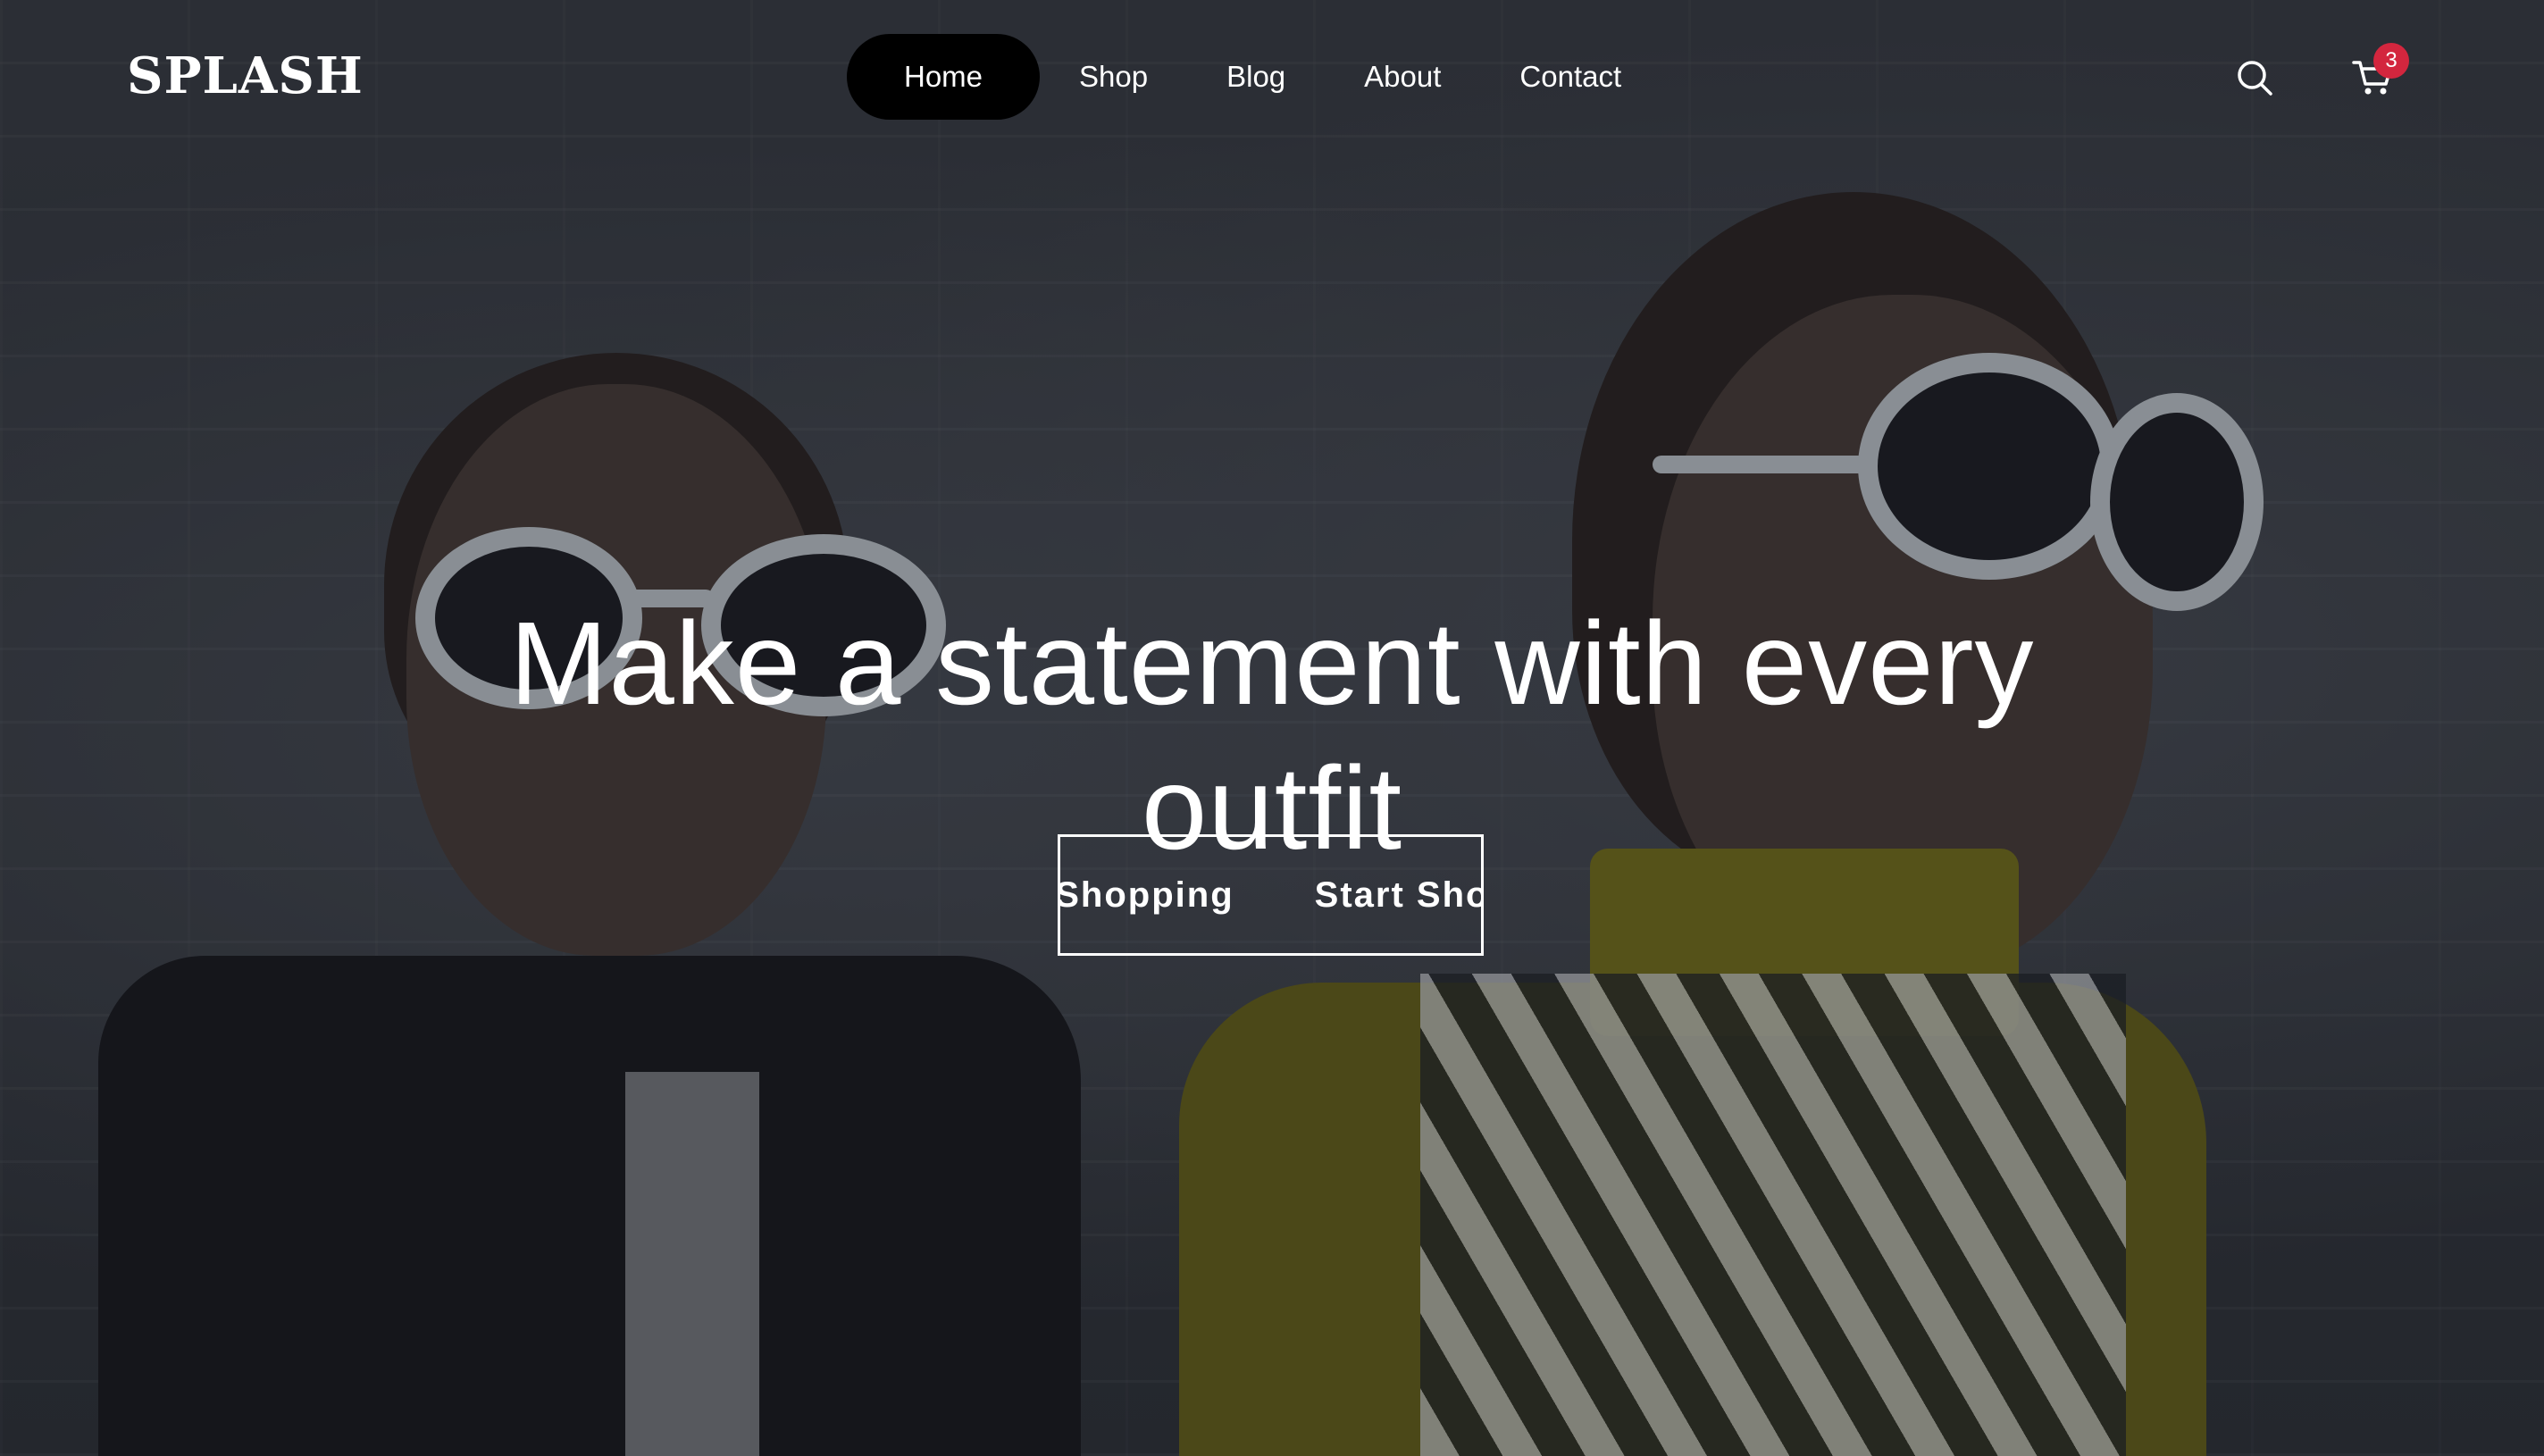  I want to click on nav-blog: Blog, so click(1256, 77).